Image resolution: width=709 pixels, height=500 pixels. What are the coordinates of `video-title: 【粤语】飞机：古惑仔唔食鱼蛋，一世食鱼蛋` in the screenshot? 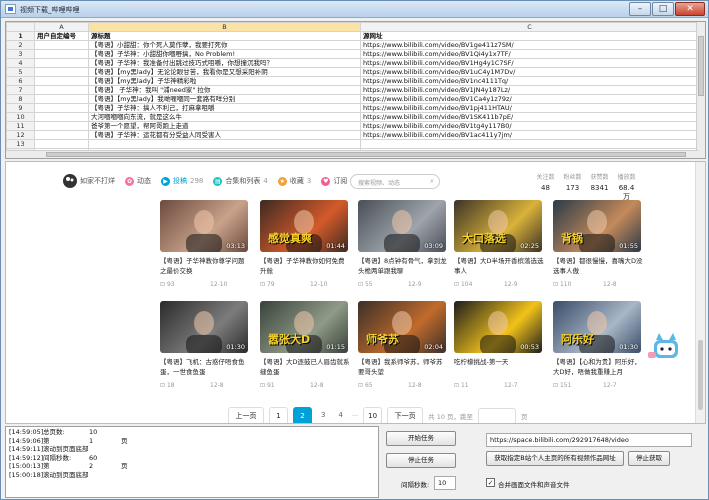 It's located at (205, 368).